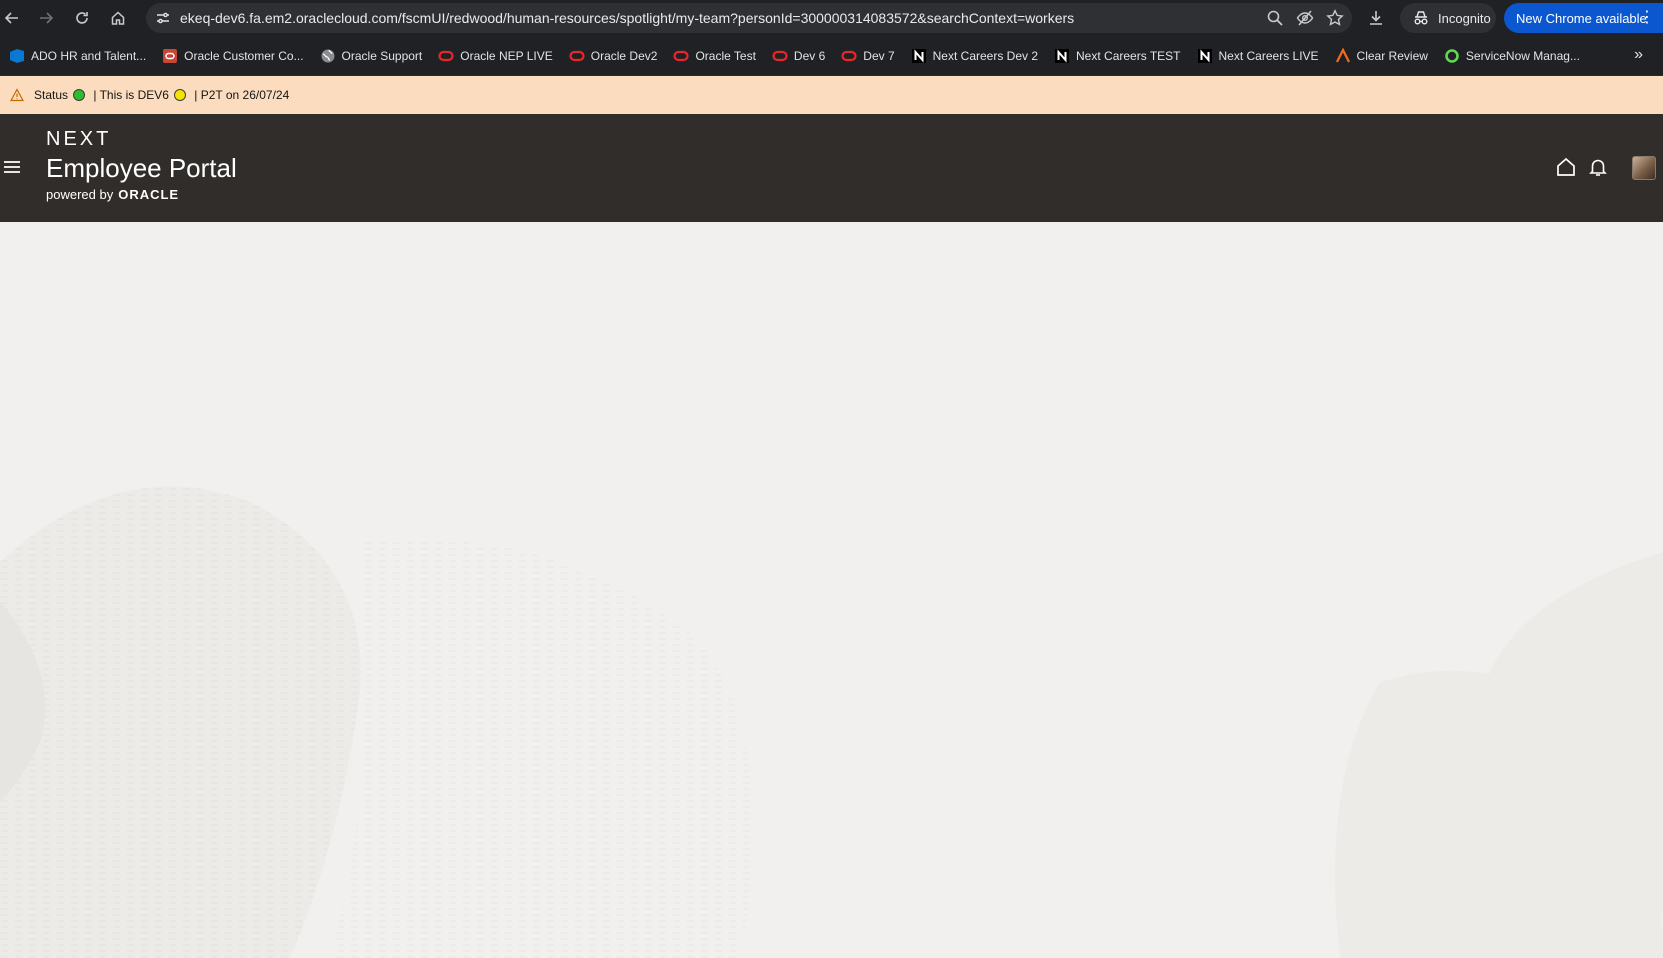  I want to click on home-button, so click(118, 18).